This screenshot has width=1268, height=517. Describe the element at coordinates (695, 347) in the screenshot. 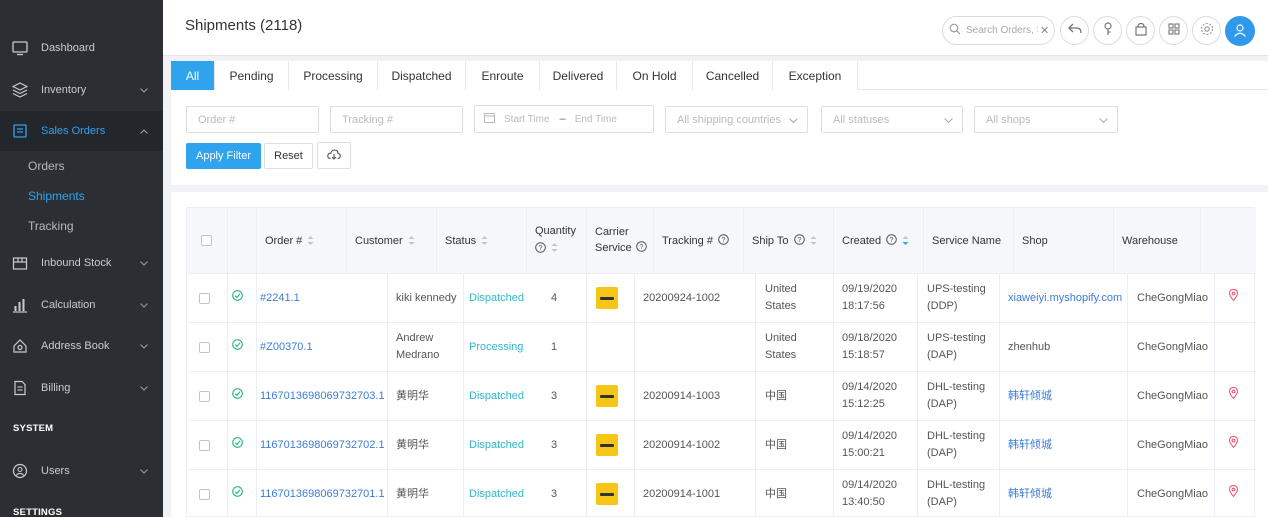

I see `tracking-cell` at that location.